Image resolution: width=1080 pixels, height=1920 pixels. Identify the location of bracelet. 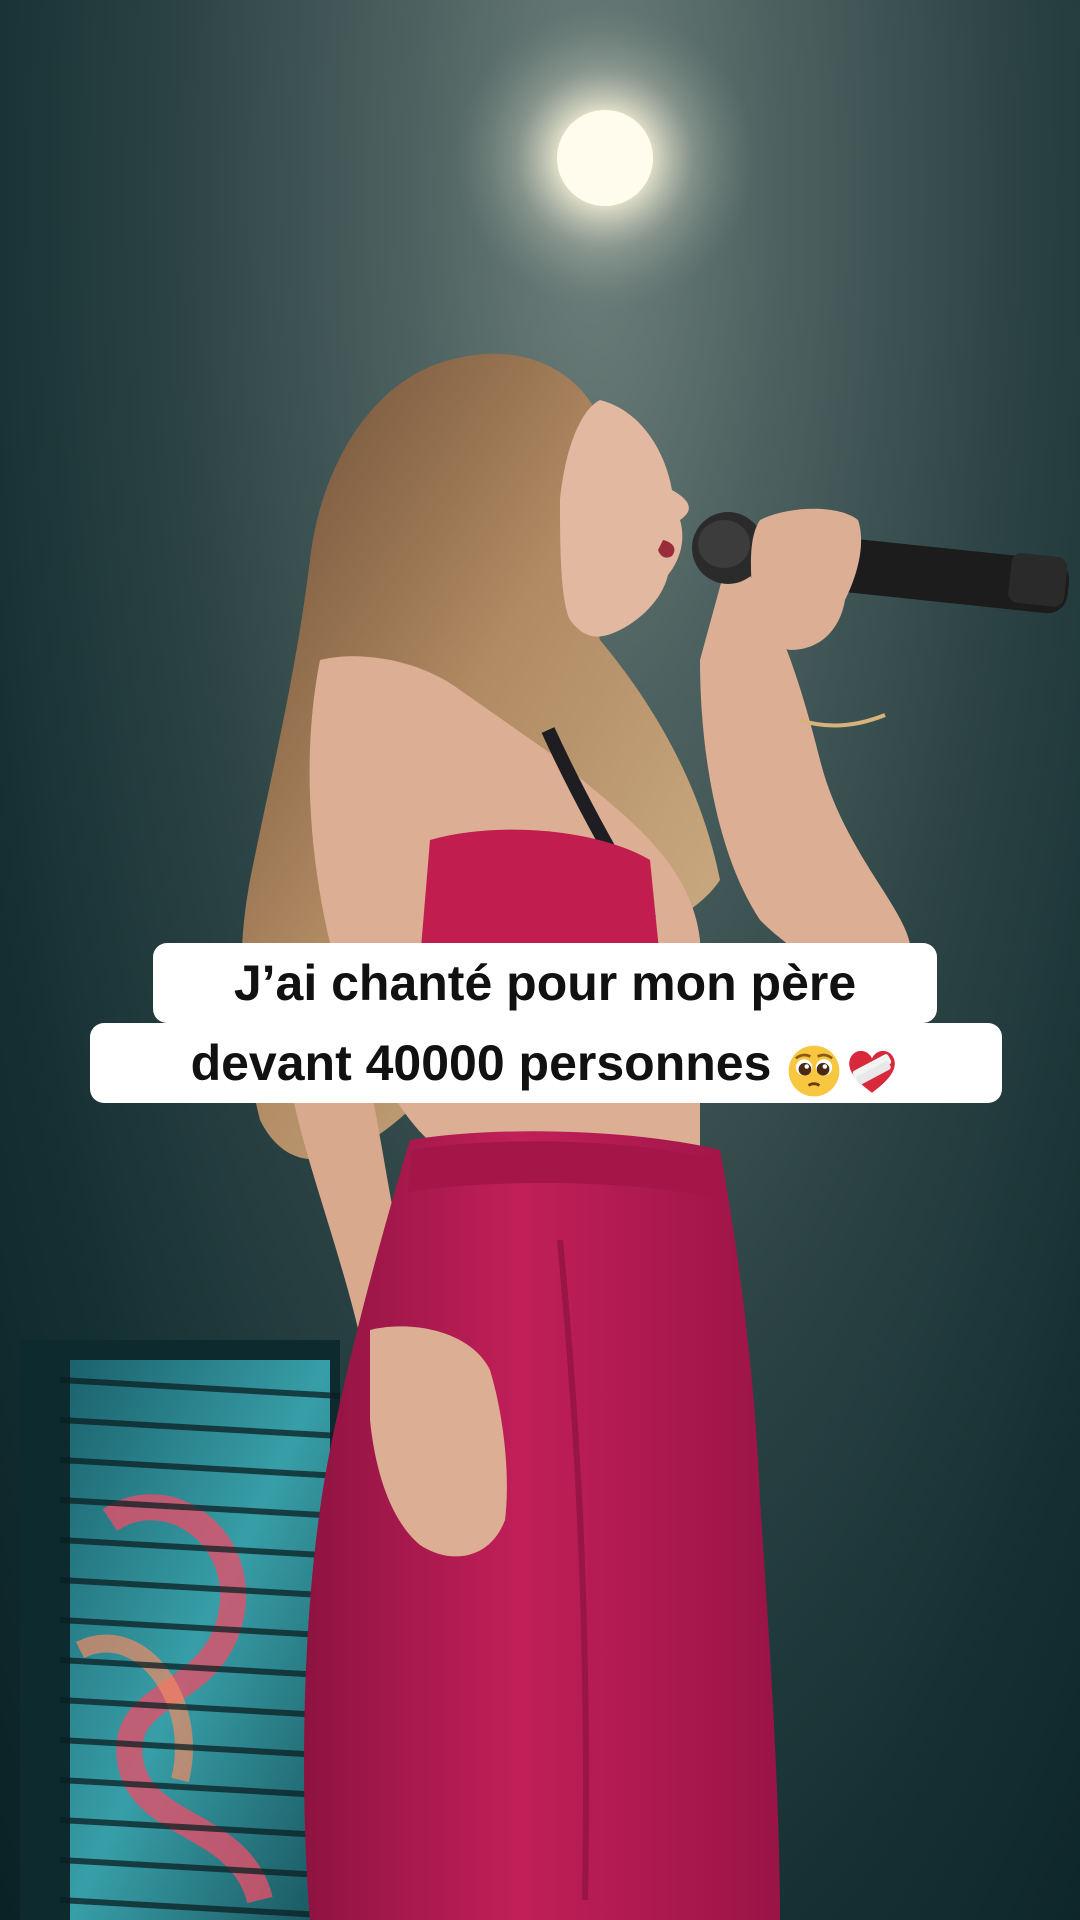
(842, 720).